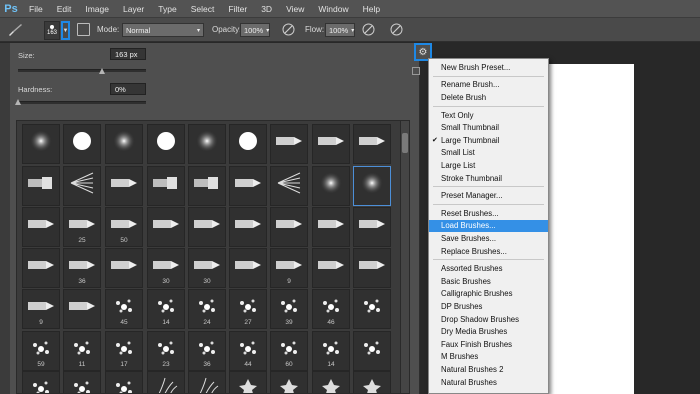 The image size is (700, 394). What do you see at coordinates (255, 30) in the screenshot?
I see `opacity-field: 100% ▾` at bounding box center [255, 30].